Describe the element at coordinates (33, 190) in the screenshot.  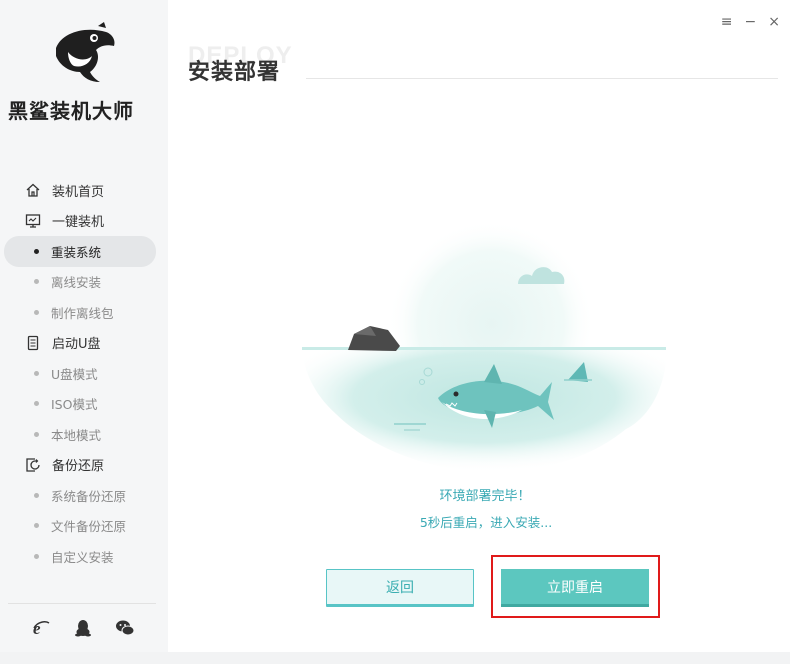
I see `home-icon` at that location.